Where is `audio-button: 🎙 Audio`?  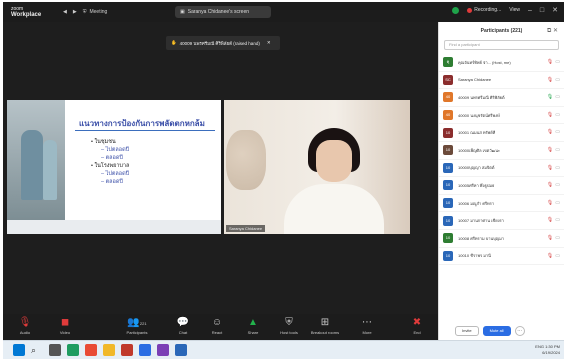 audio-button: 🎙 Audio is located at coordinates (25, 325).